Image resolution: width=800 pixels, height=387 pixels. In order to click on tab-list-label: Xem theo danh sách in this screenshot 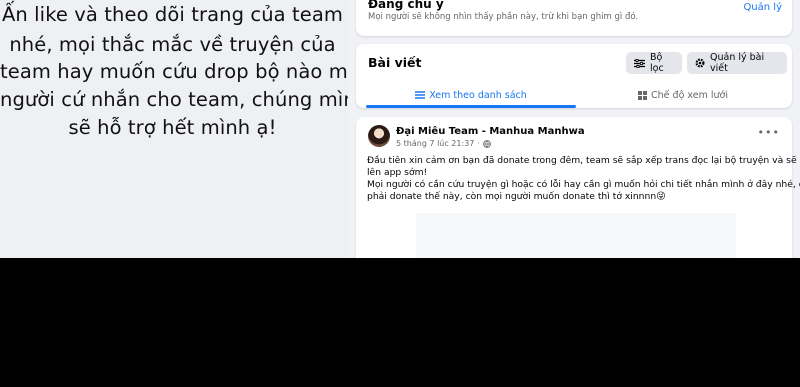, I will do `click(478, 95)`.